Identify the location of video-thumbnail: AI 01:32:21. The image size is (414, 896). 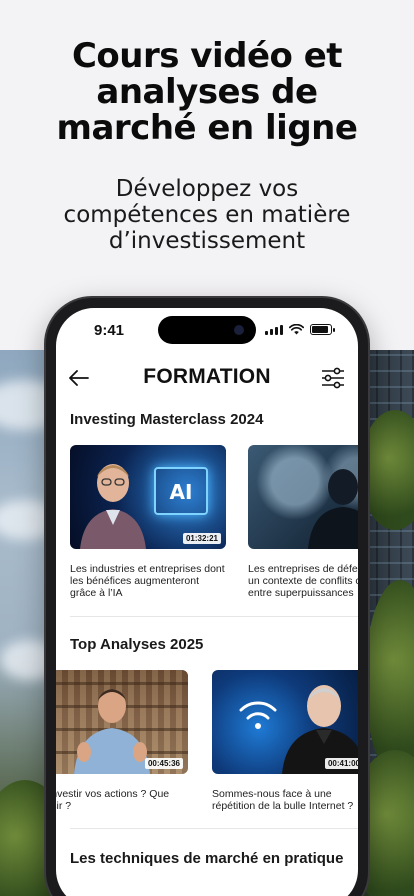
(148, 497).